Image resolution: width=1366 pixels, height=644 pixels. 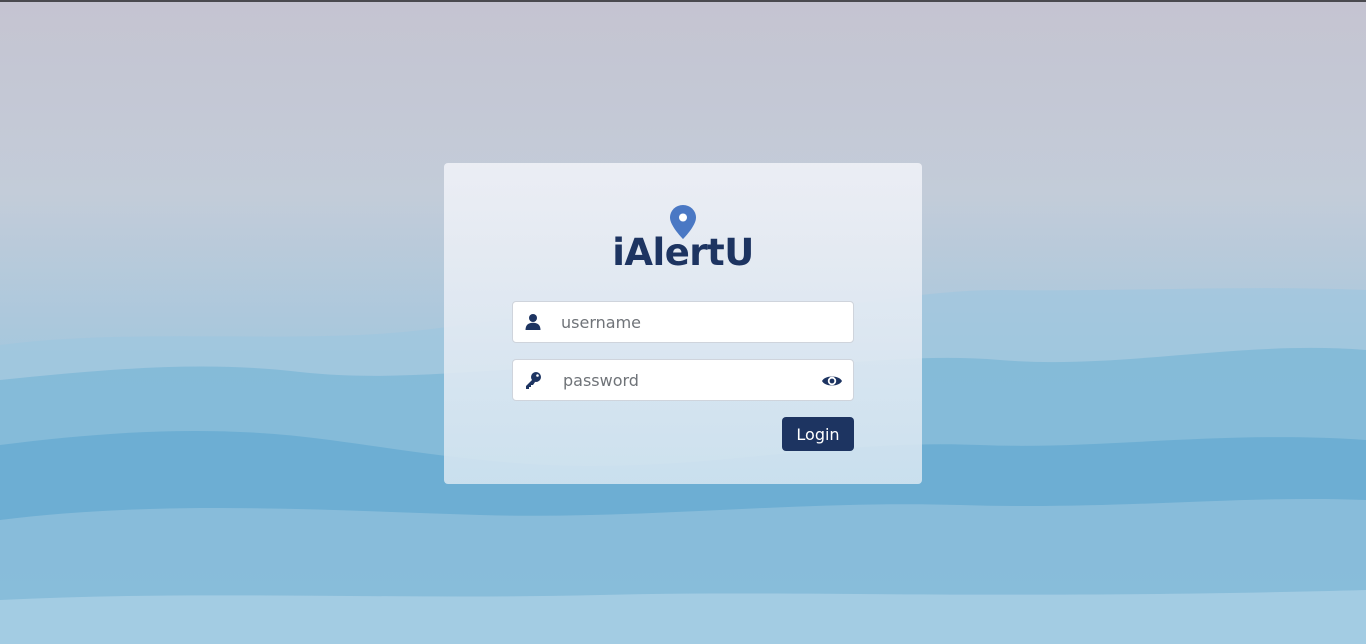 I want to click on password-input, so click(x=688, y=380).